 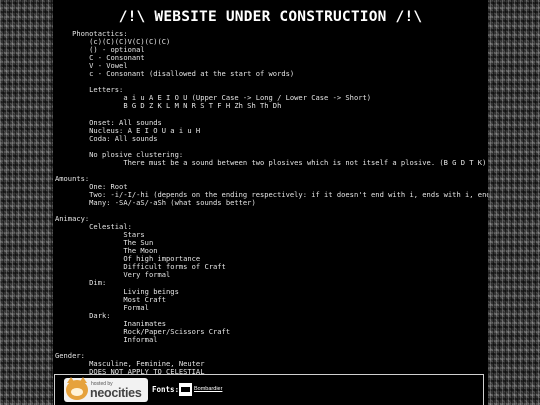 What do you see at coordinates (28, 202) in the screenshot?
I see `background-texture-left` at bounding box center [28, 202].